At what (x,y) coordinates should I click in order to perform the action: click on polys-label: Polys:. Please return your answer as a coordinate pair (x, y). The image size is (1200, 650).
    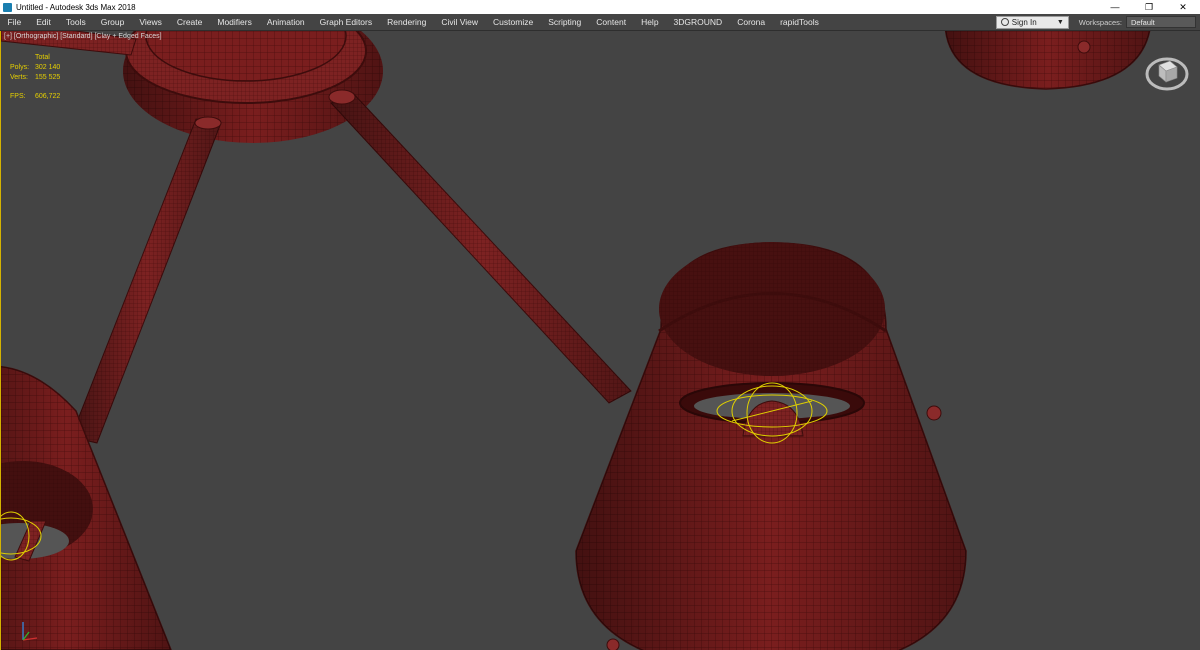
    Looking at the image, I should click on (20, 67).